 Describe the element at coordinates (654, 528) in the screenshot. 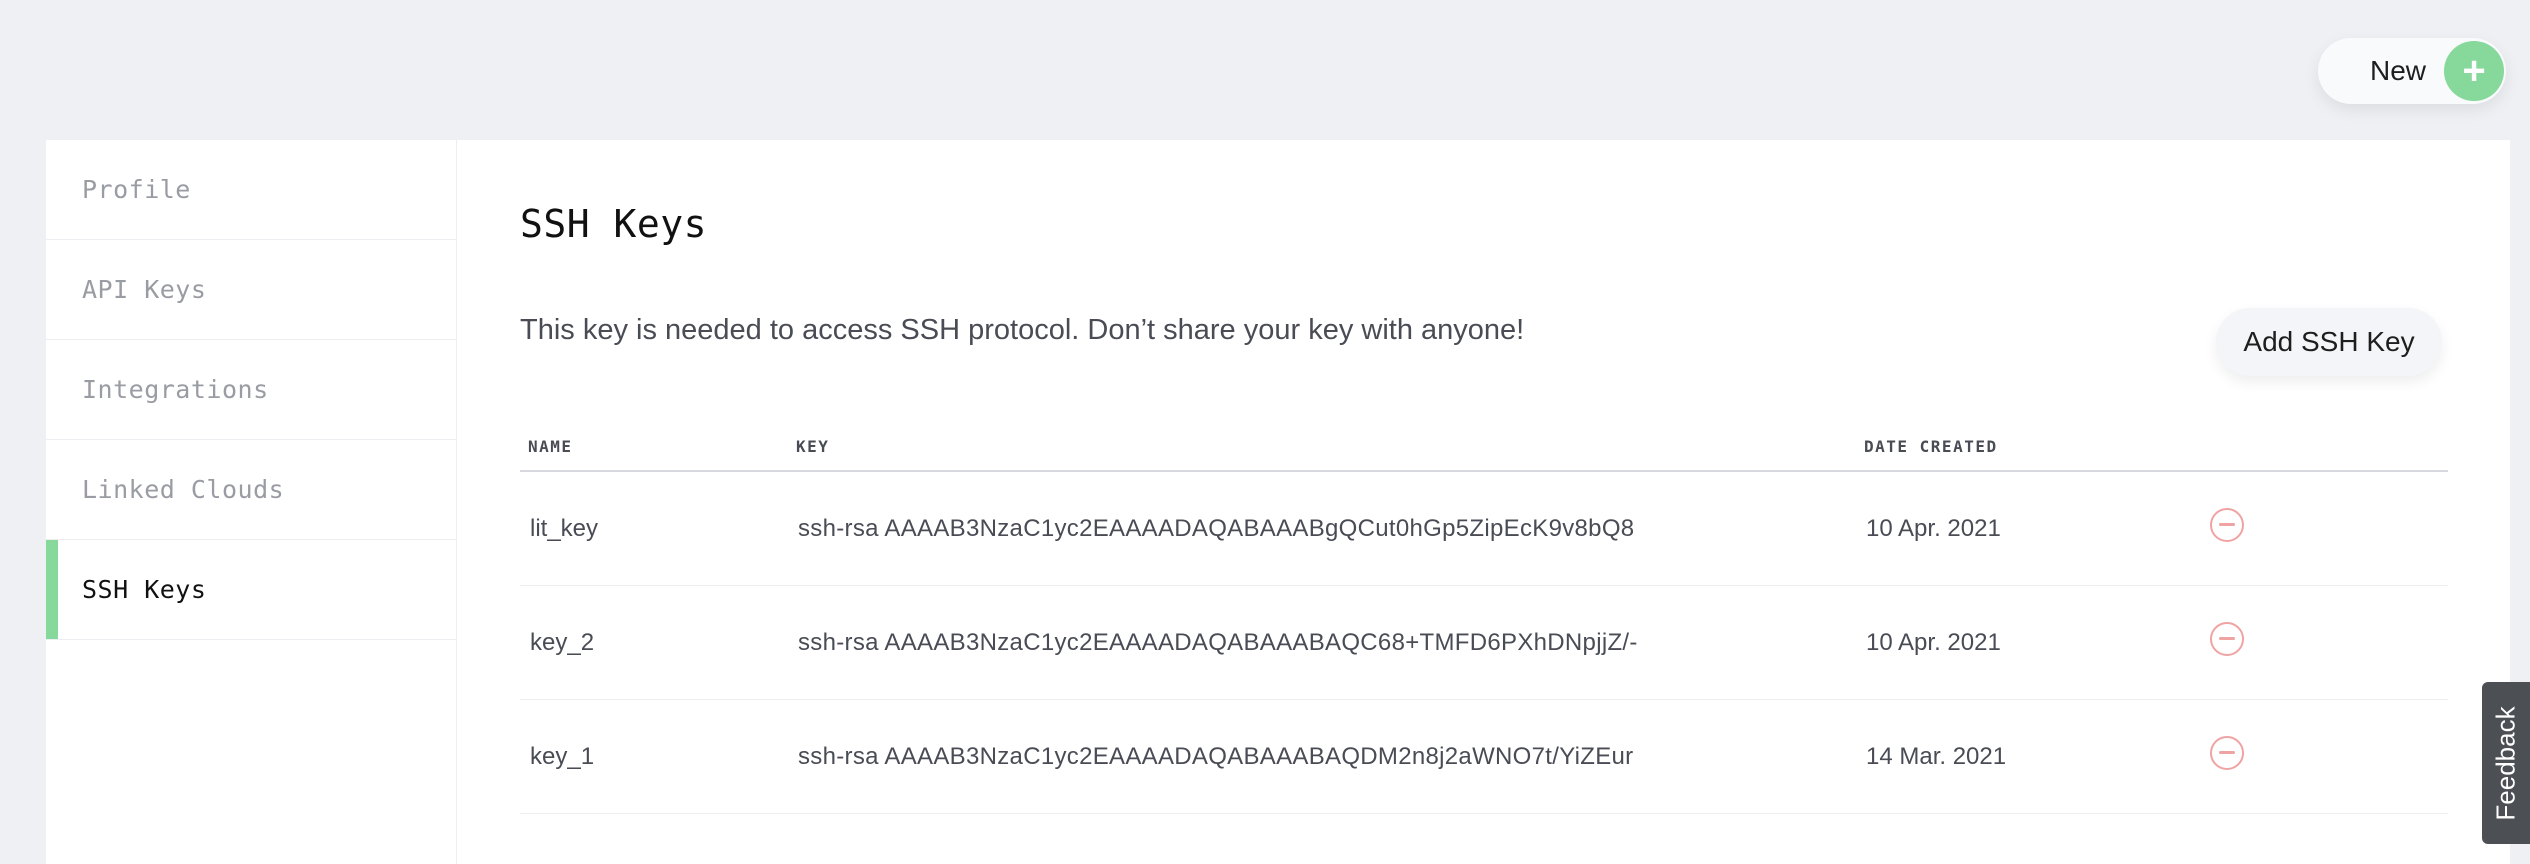

I see `key-name: lit_key` at that location.